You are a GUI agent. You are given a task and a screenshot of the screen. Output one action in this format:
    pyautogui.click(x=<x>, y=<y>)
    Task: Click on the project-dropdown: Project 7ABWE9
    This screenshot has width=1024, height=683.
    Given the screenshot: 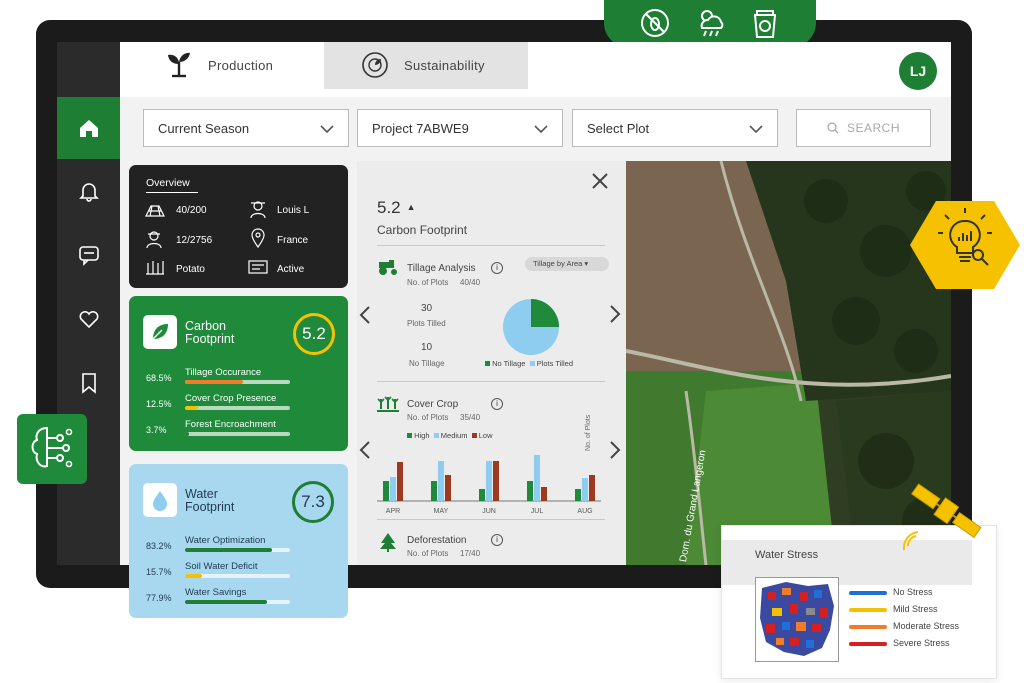 What is the action you would take?
    pyautogui.click(x=460, y=128)
    